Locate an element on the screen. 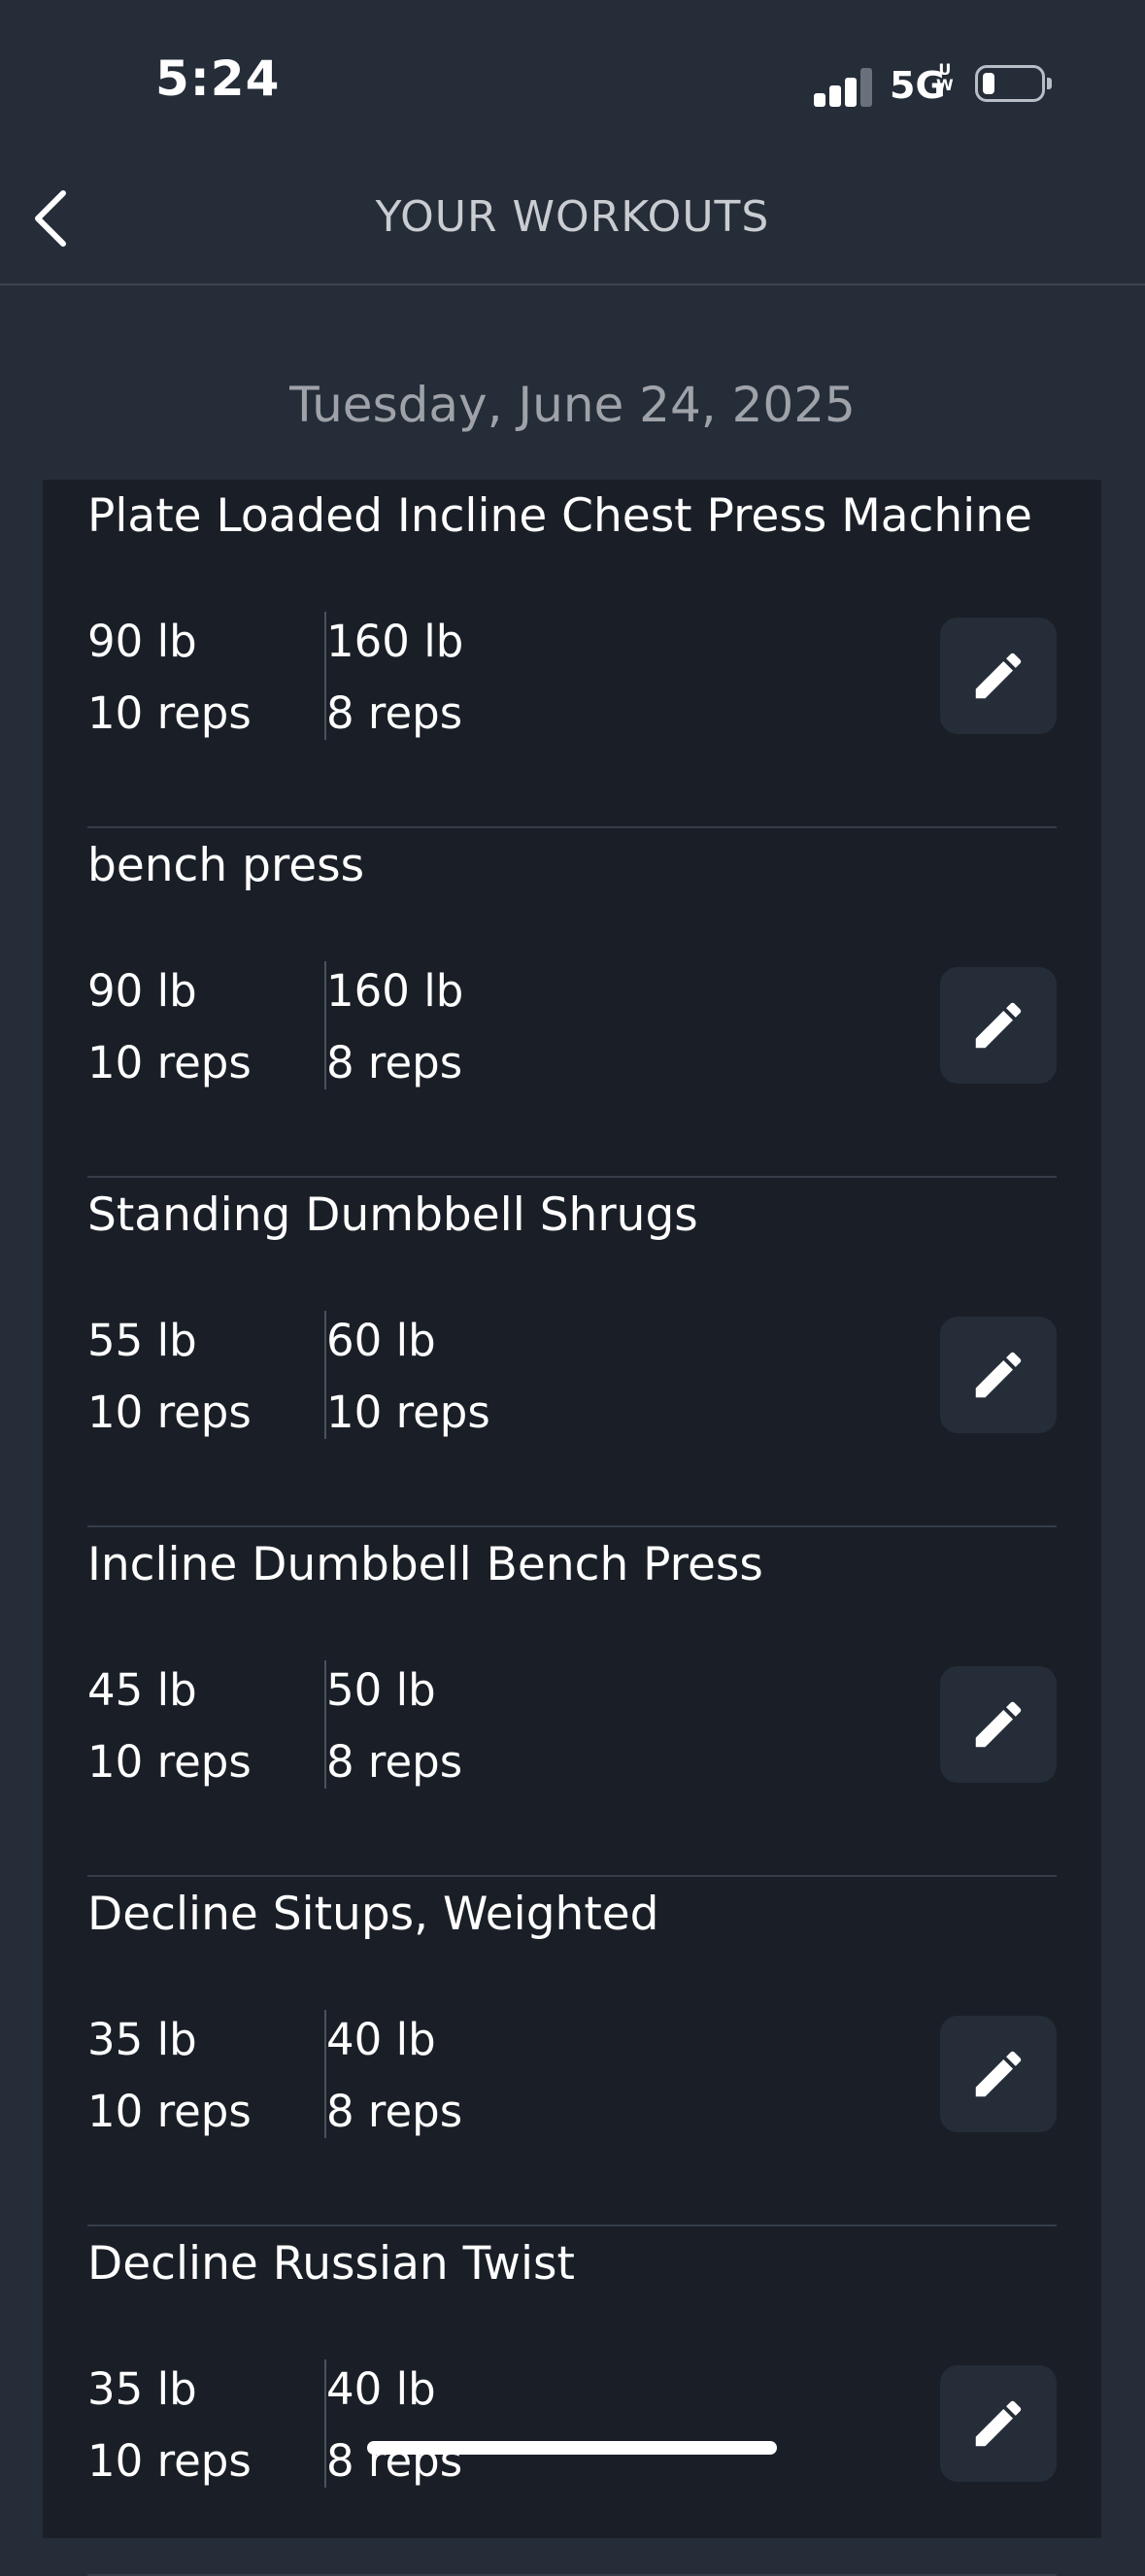 The width and height of the screenshot is (1145, 2576). set-2: 60 lb 10 reps is located at coordinates (408, 1377).